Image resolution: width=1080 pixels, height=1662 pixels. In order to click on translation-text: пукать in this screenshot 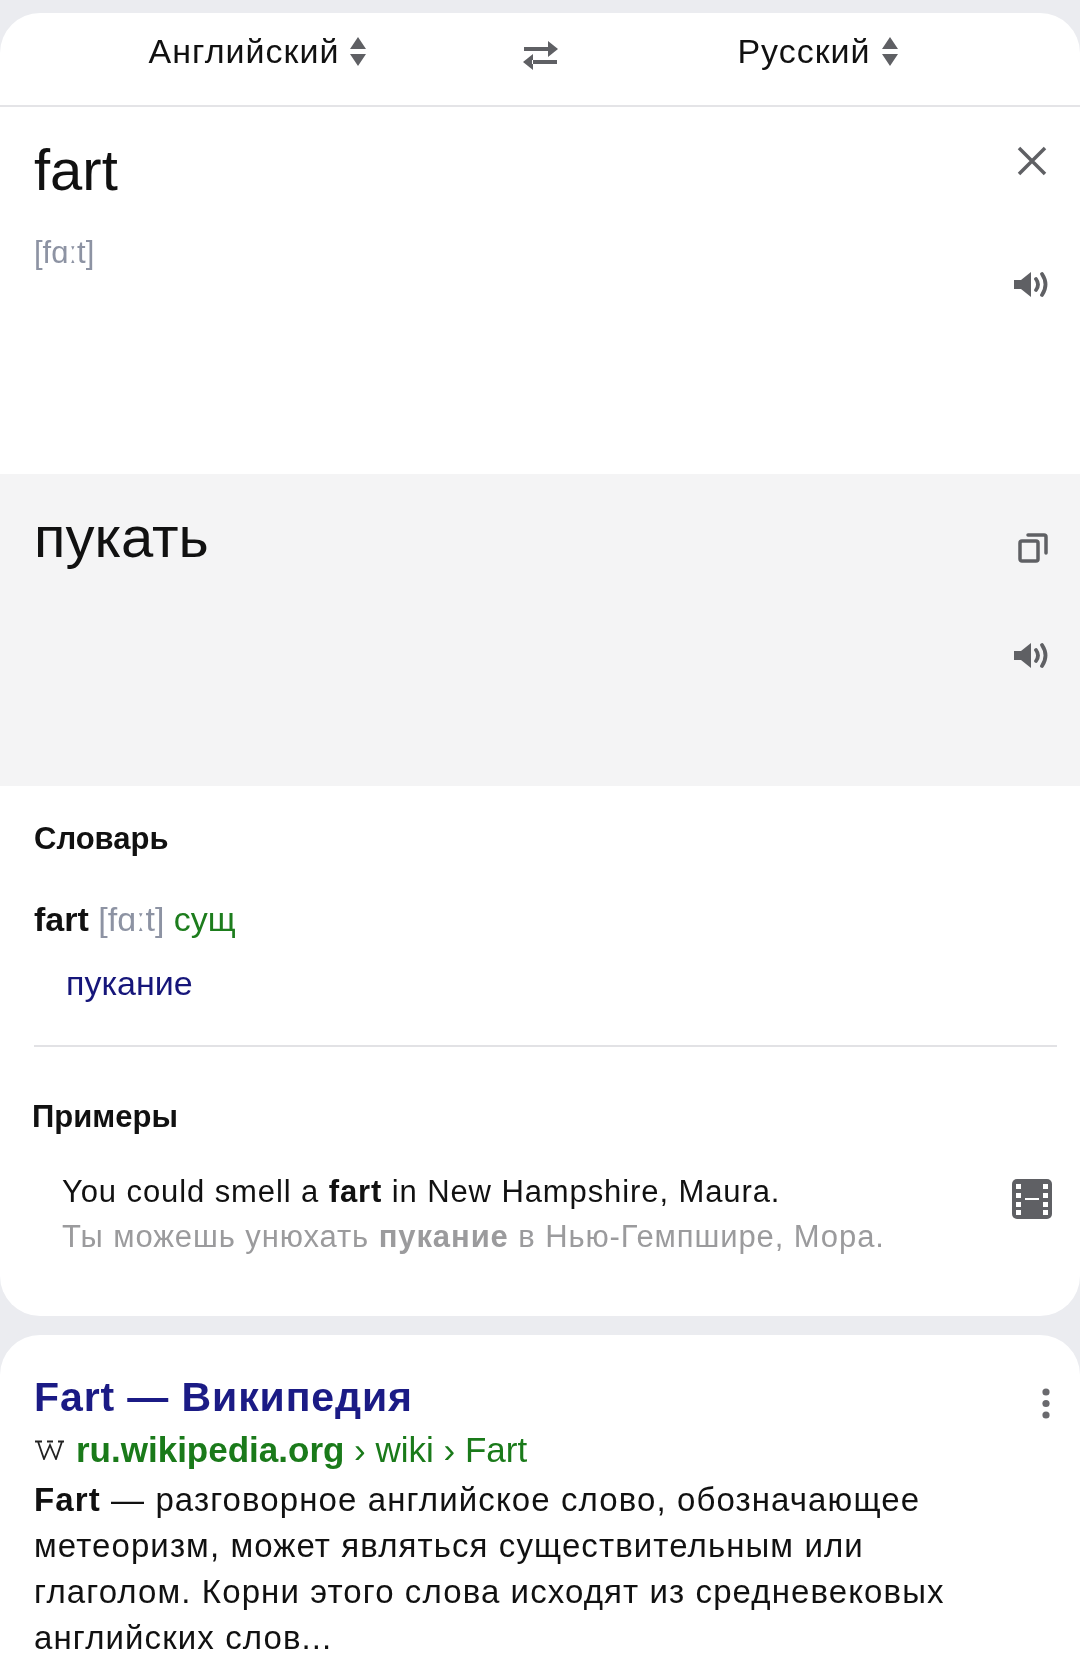, I will do `click(121, 537)`.